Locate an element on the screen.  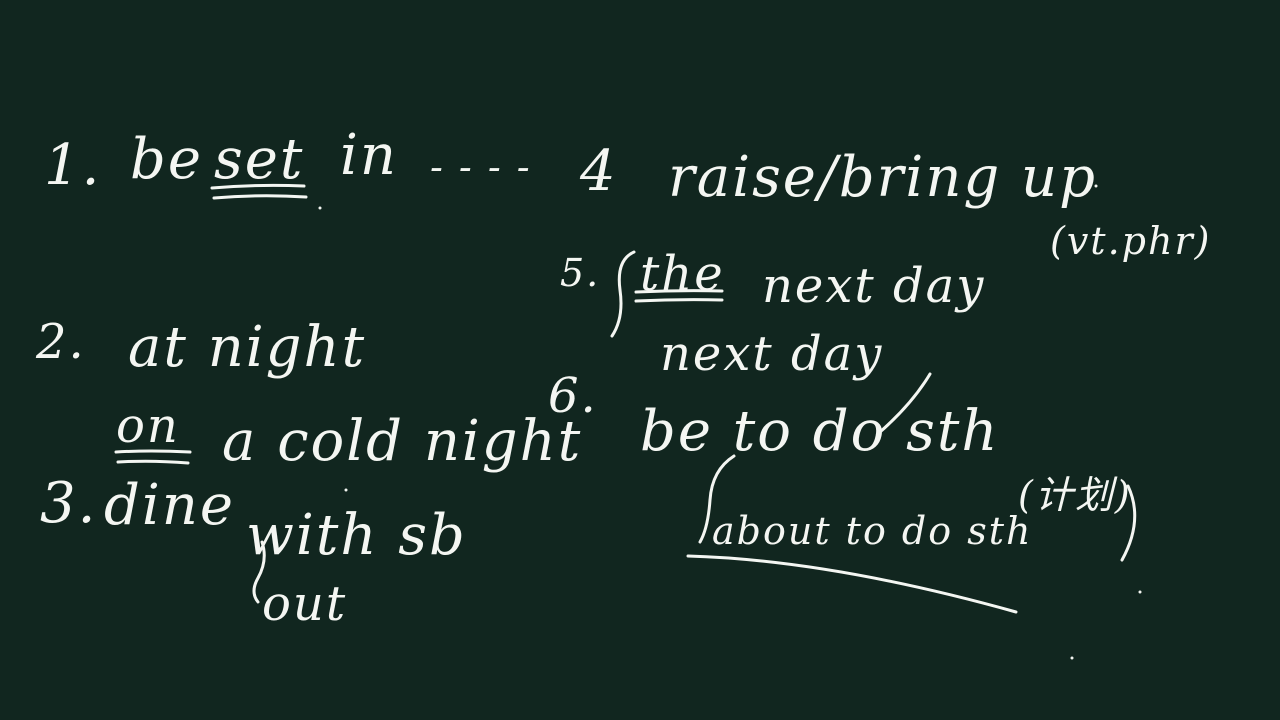
item-3-with: with sb is located at coordinates (356, 535).